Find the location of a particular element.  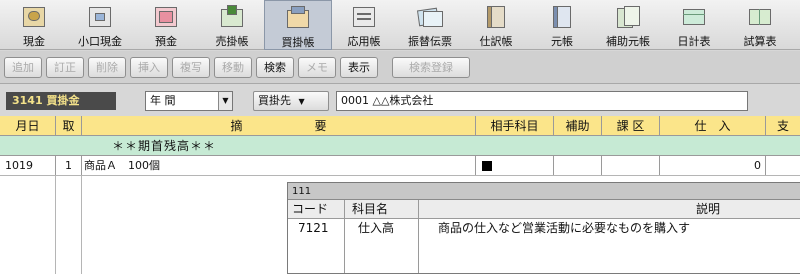

toolbar-cash-button: 現金 is located at coordinates (34, 25).